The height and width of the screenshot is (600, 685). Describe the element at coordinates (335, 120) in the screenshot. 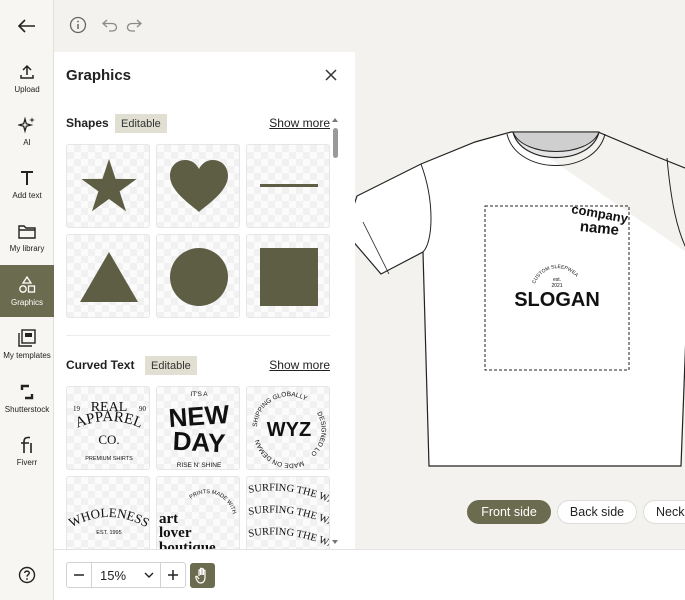

I see `scroll-up-icon` at that location.